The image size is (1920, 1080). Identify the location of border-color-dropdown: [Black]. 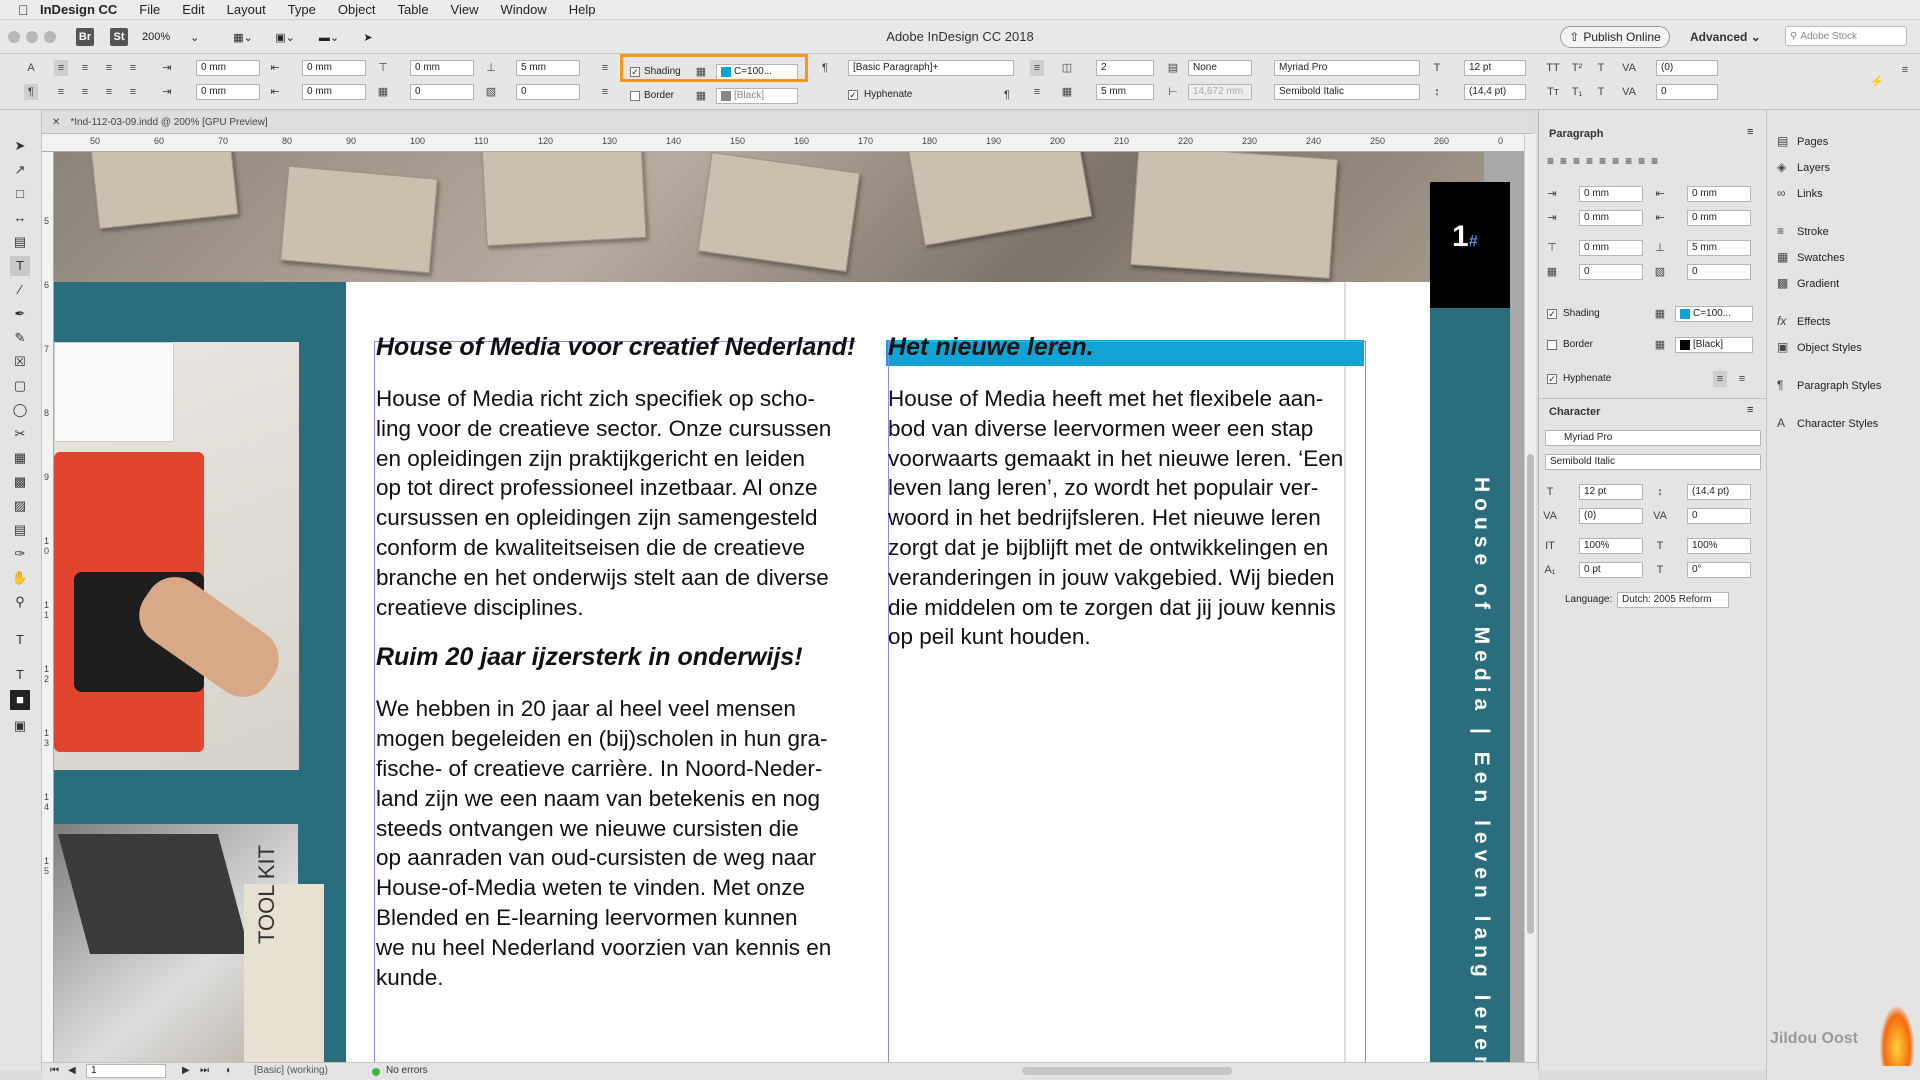
(757, 96).